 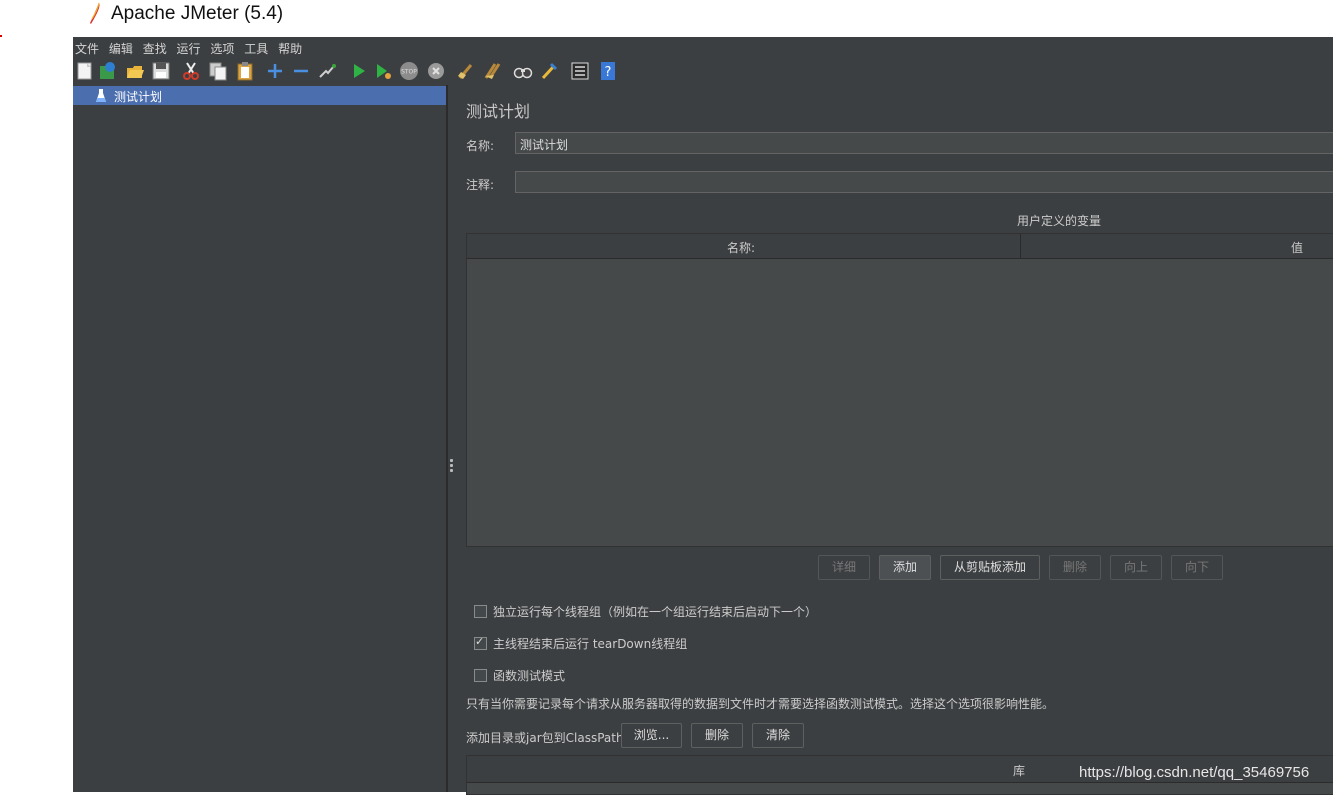 What do you see at coordinates (1058, 221) in the screenshot?
I see `user-variables-title: 用户定义的变量` at bounding box center [1058, 221].